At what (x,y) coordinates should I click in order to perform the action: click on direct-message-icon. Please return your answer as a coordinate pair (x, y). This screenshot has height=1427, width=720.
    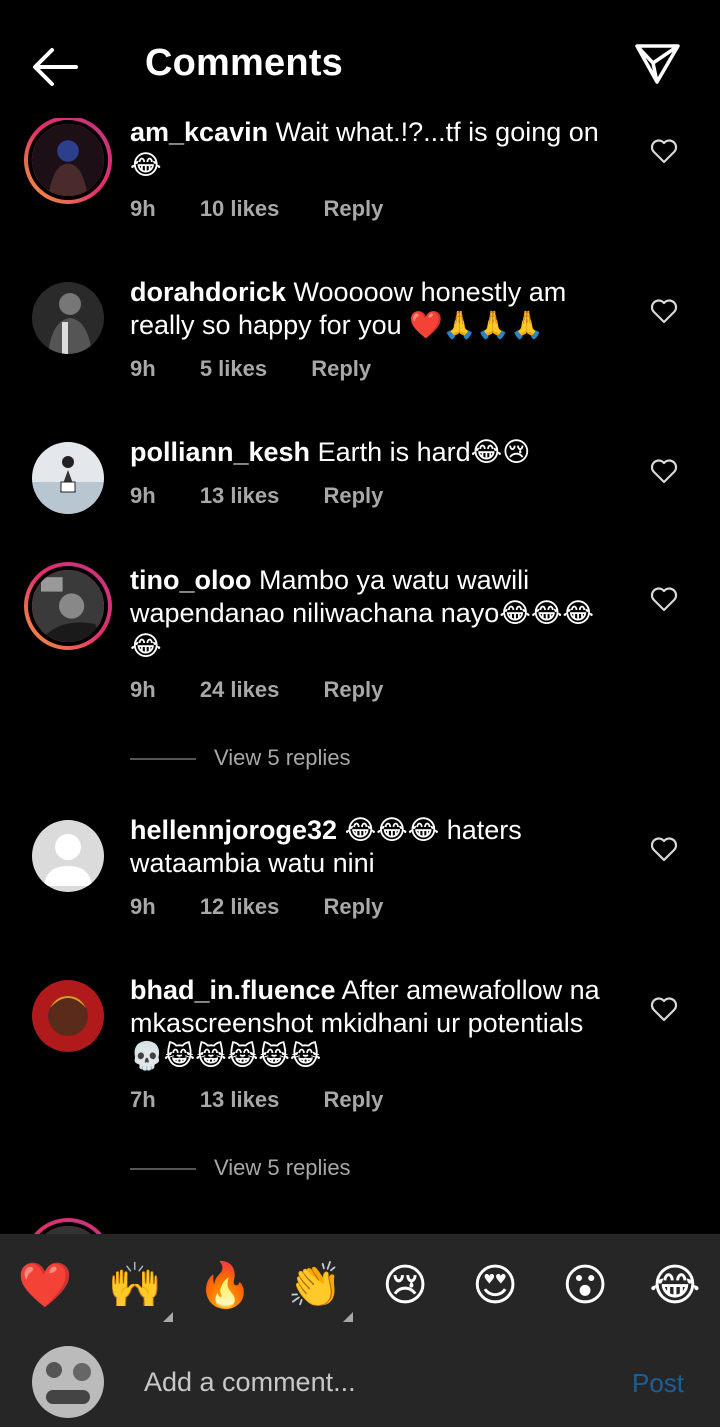
    Looking at the image, I should click on (657, 63).